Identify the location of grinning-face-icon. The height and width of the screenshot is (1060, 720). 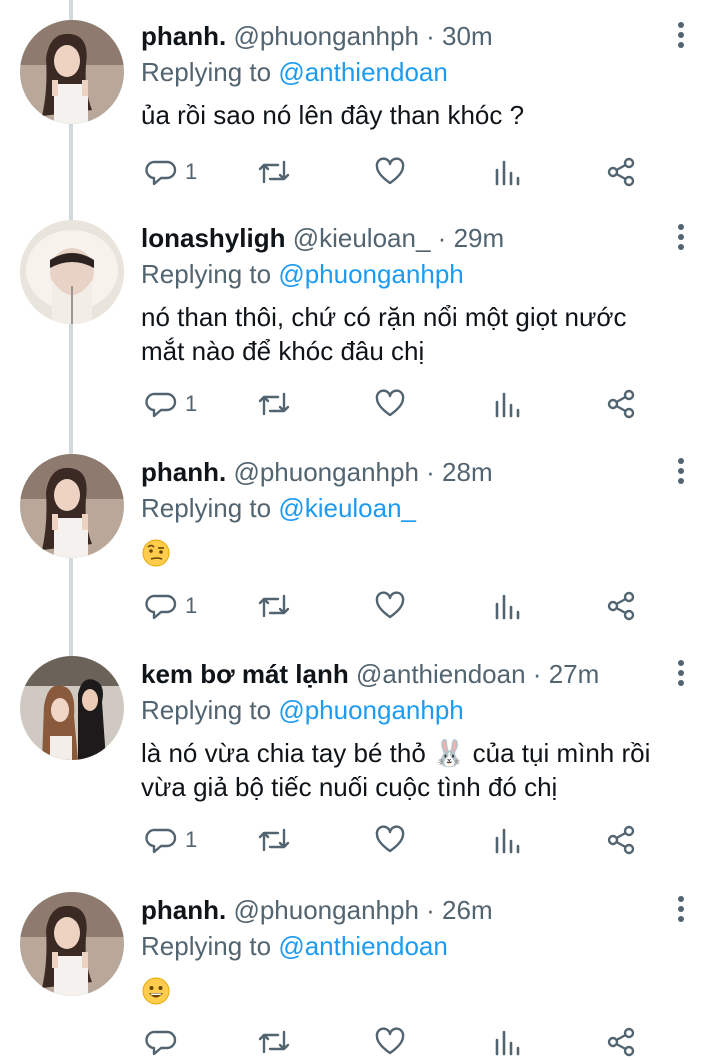
(156, 991).